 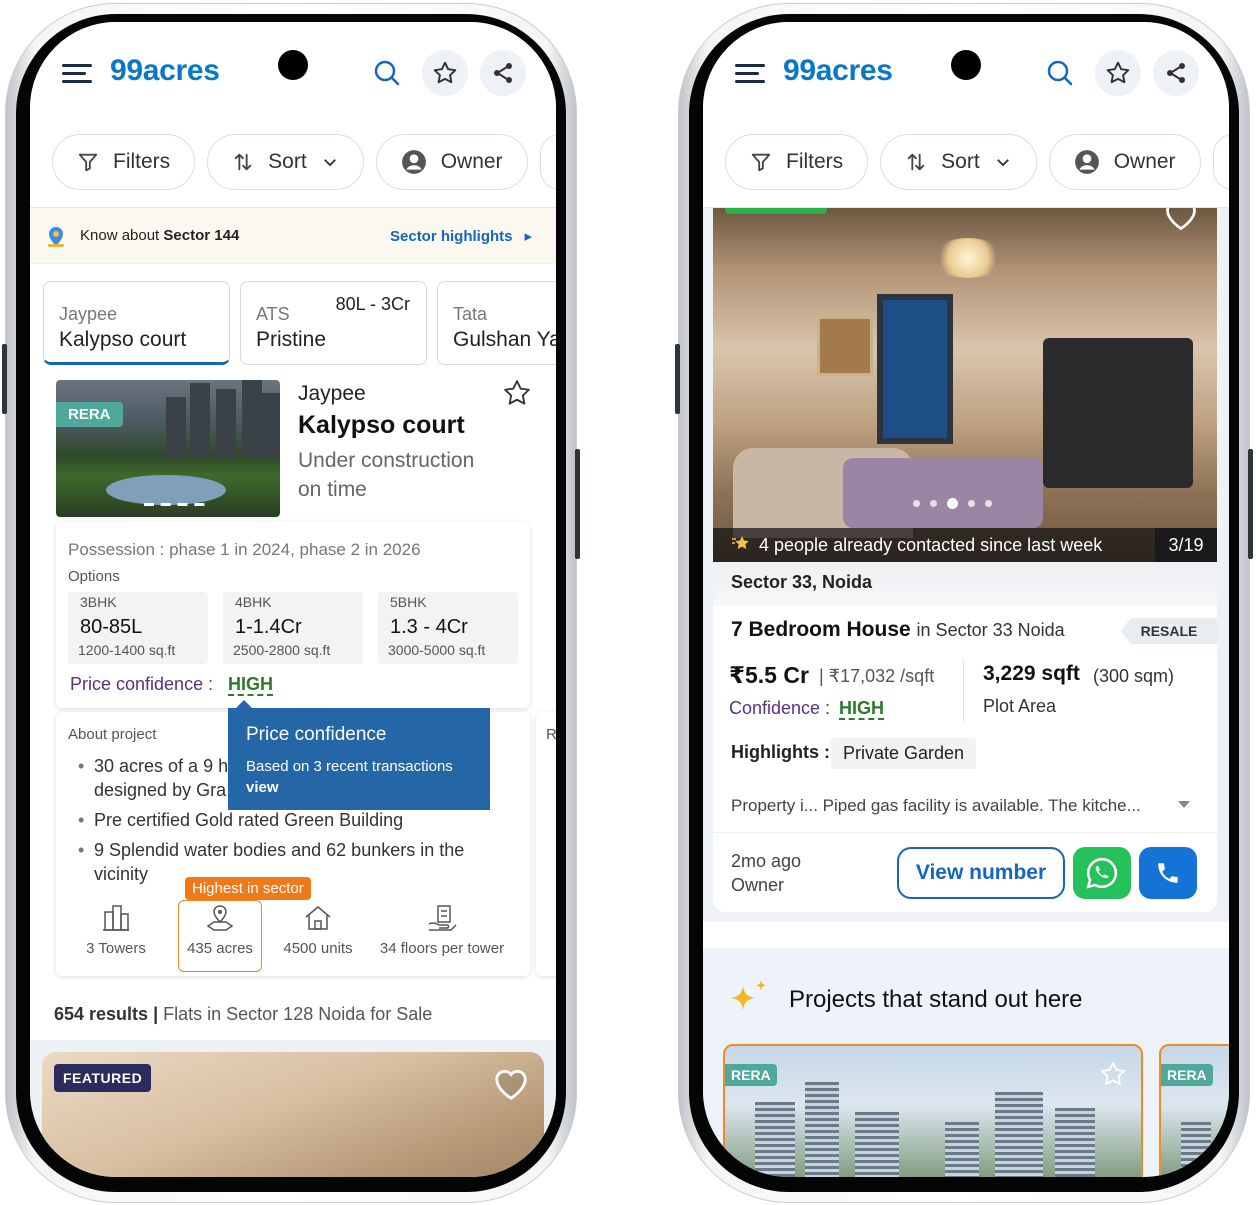 What do you see at coordinates (318, 948) in the screenshot?
I see `stat-label: 4500 units` at bounding box center [318, 948].